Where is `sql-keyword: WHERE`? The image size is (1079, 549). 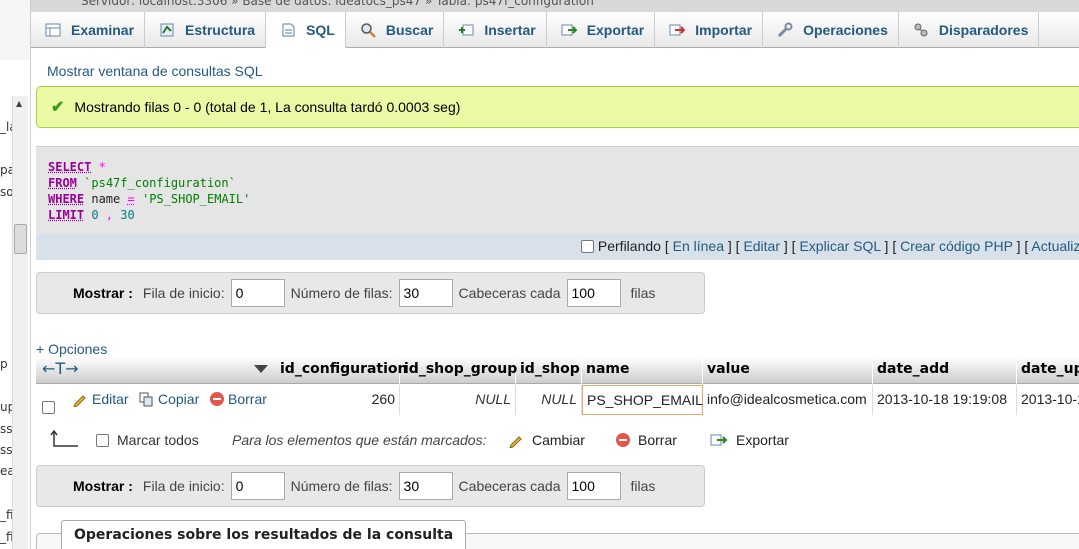
sql-keyword: WHERE is located at coordinates (66, 199).